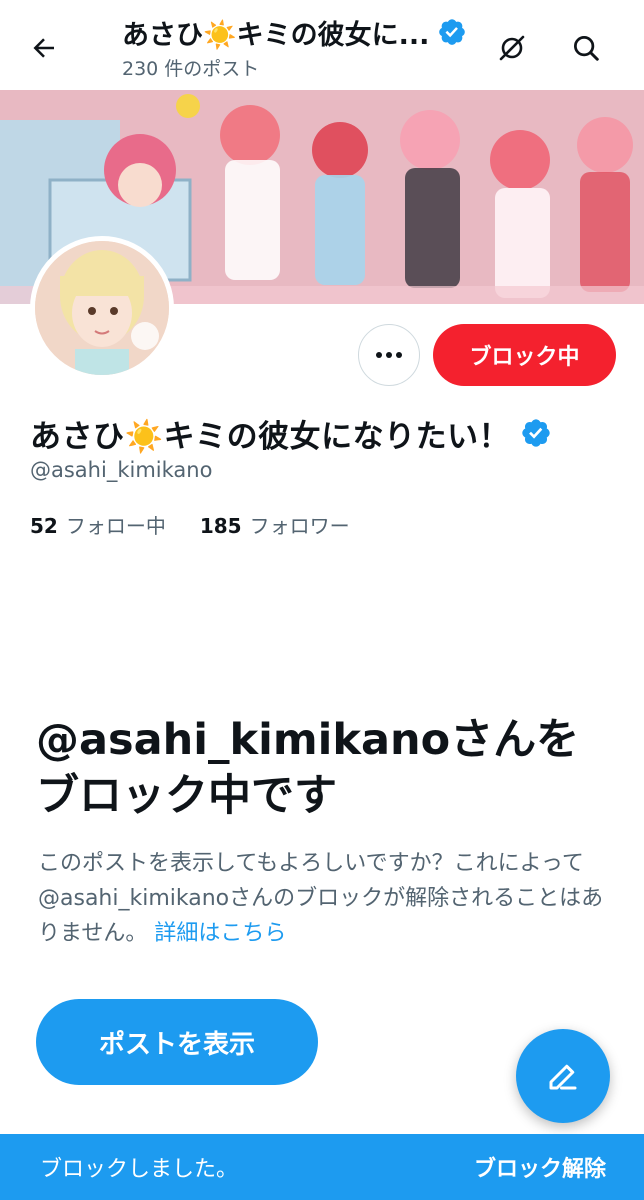  Describe the element at coordinates (524, 355) in the screenshot. I see `blocking-button: ブロック中` at that location.